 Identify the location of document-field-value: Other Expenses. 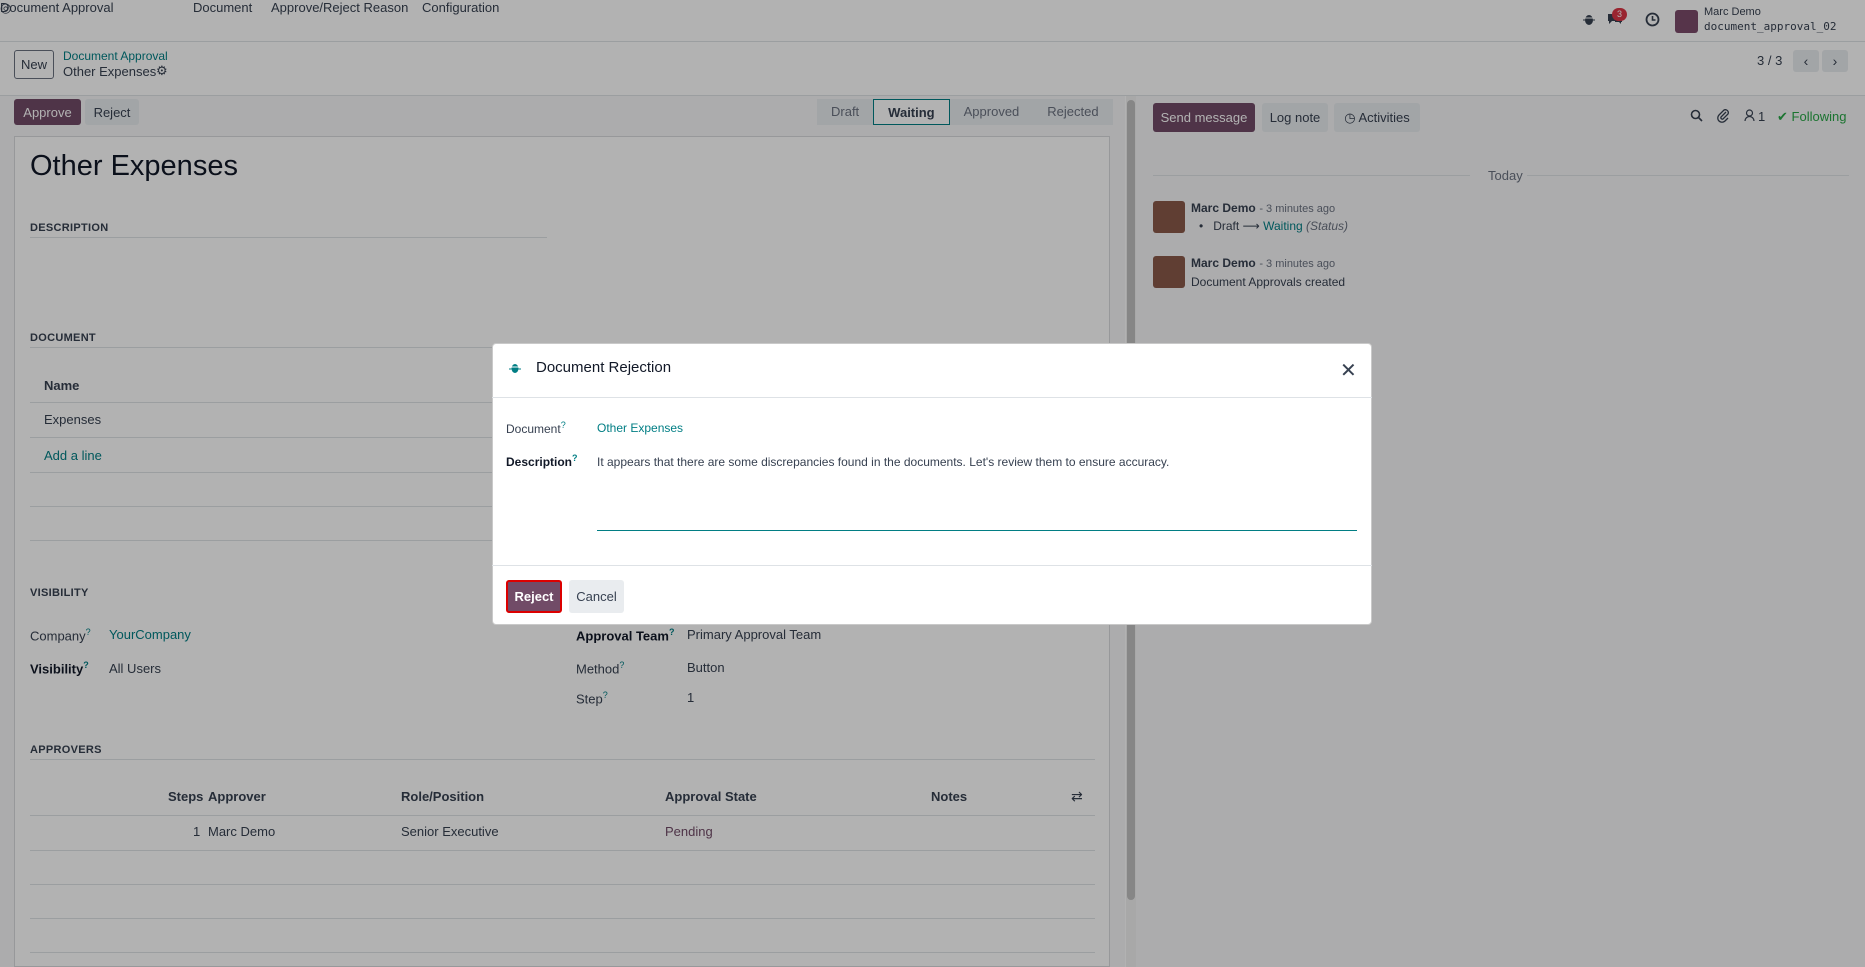
(640, 428).